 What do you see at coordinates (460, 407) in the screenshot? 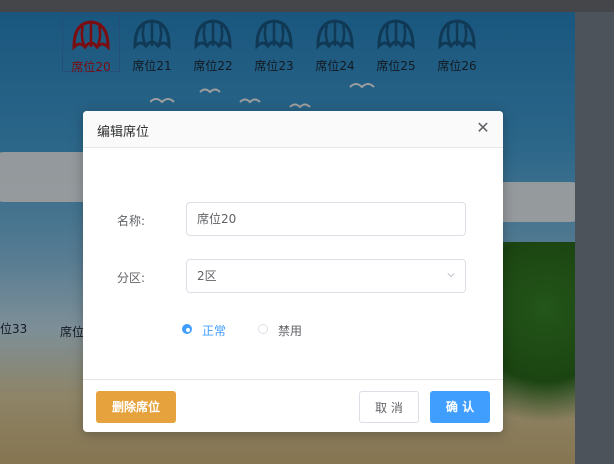
I see `confirm-button: 确 认` at bounding box center [460, 407].